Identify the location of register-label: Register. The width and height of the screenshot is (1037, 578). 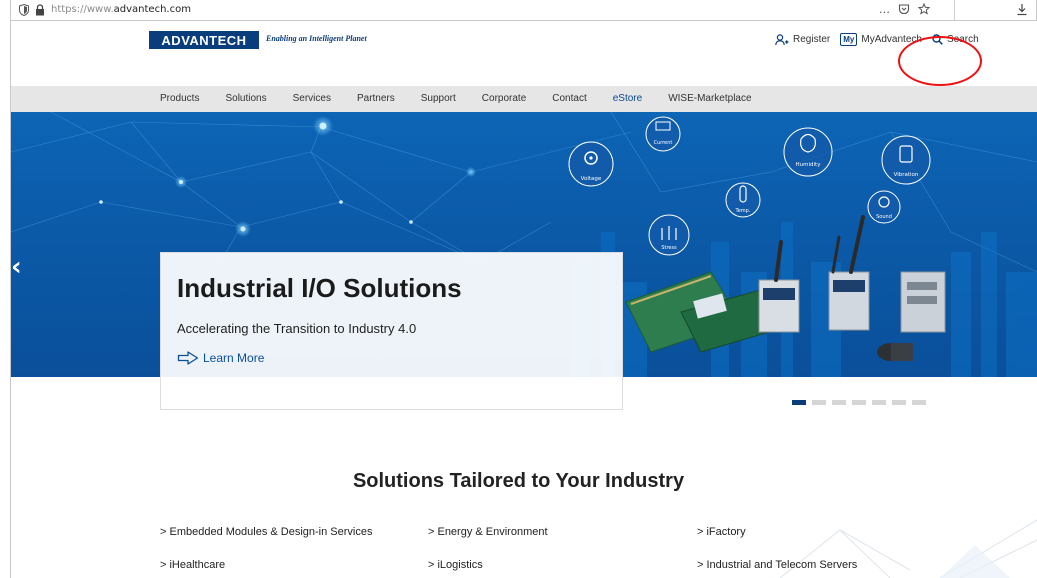
(812, 39).